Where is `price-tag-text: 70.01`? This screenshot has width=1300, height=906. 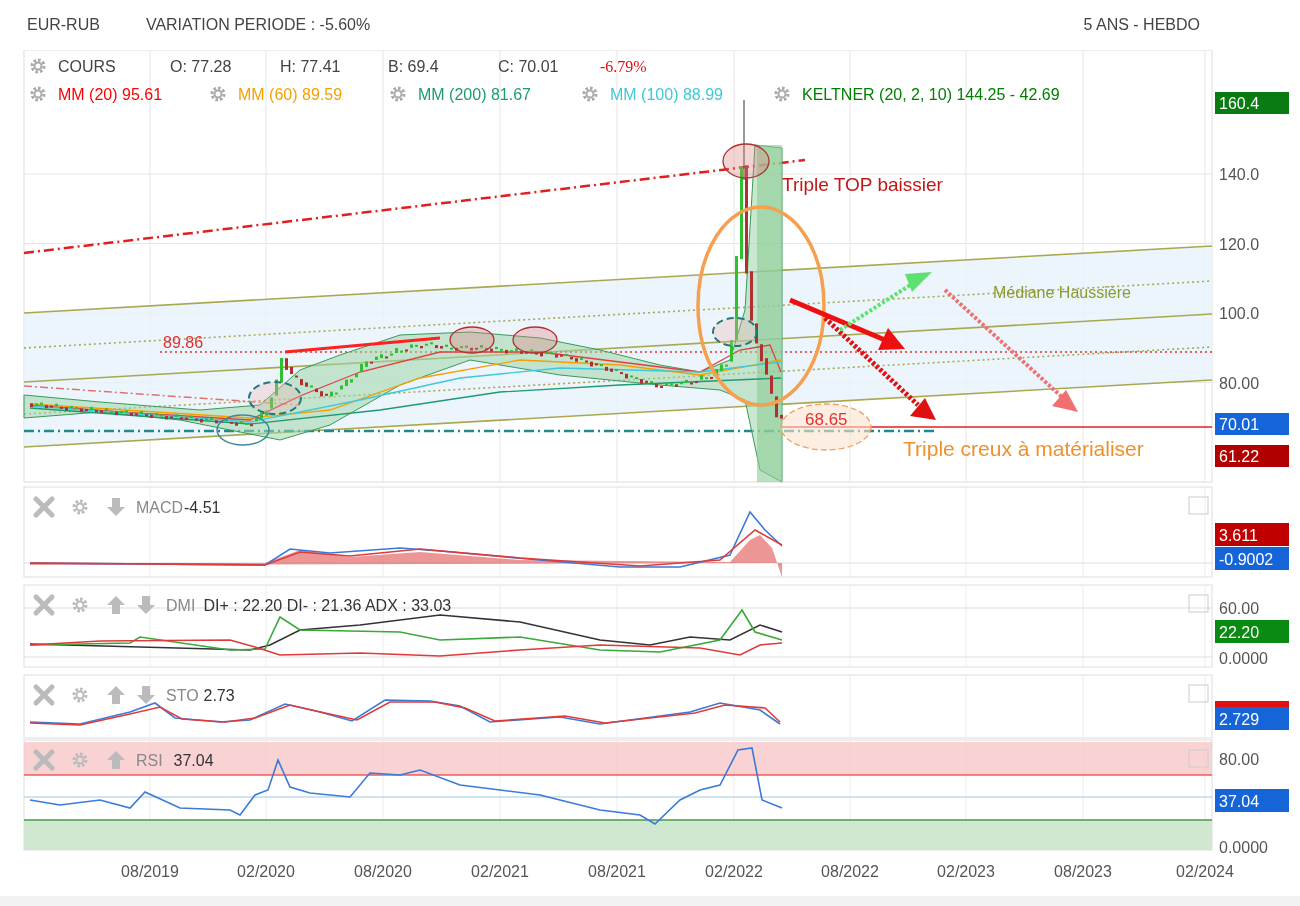 price-tag-text: 70.01 is located at coordinates (1239, 424).